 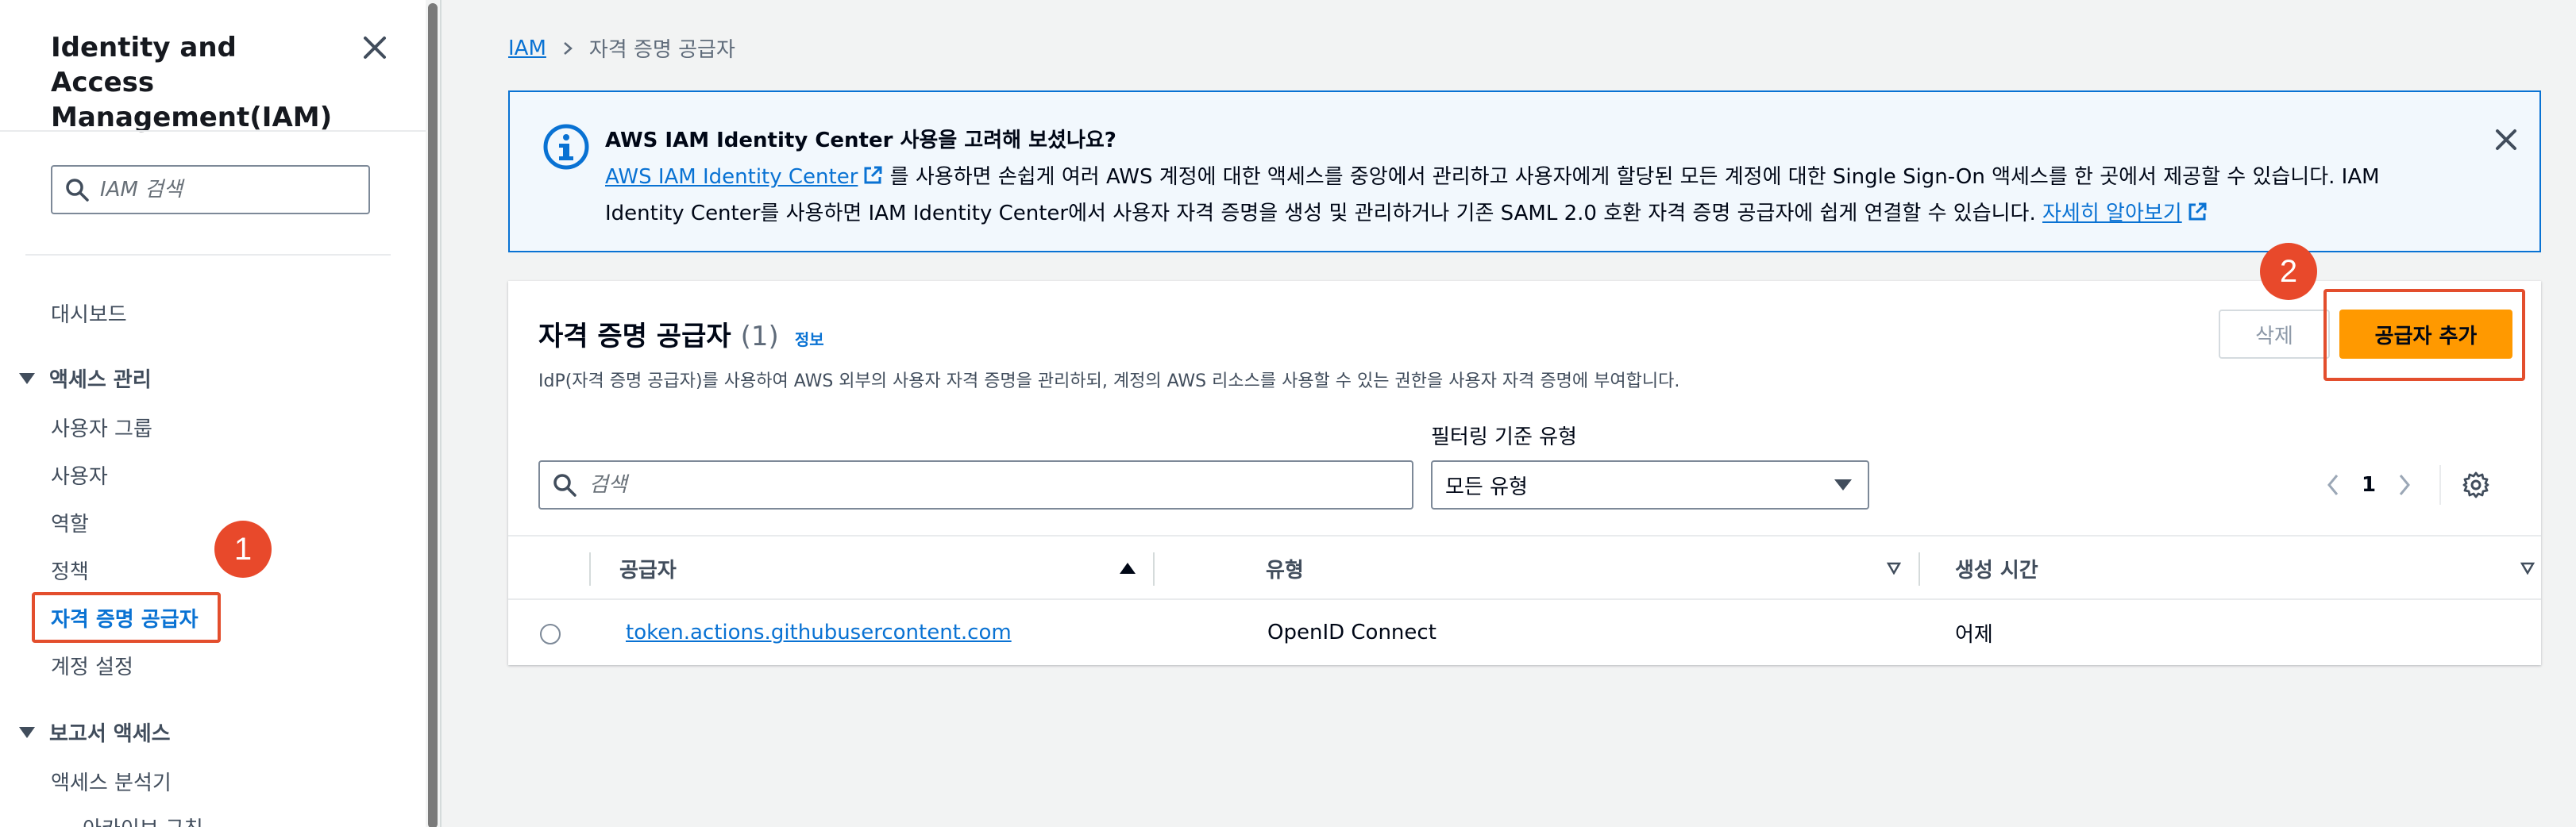 I want to click on sidebar-search, so click(x=210, y=189).